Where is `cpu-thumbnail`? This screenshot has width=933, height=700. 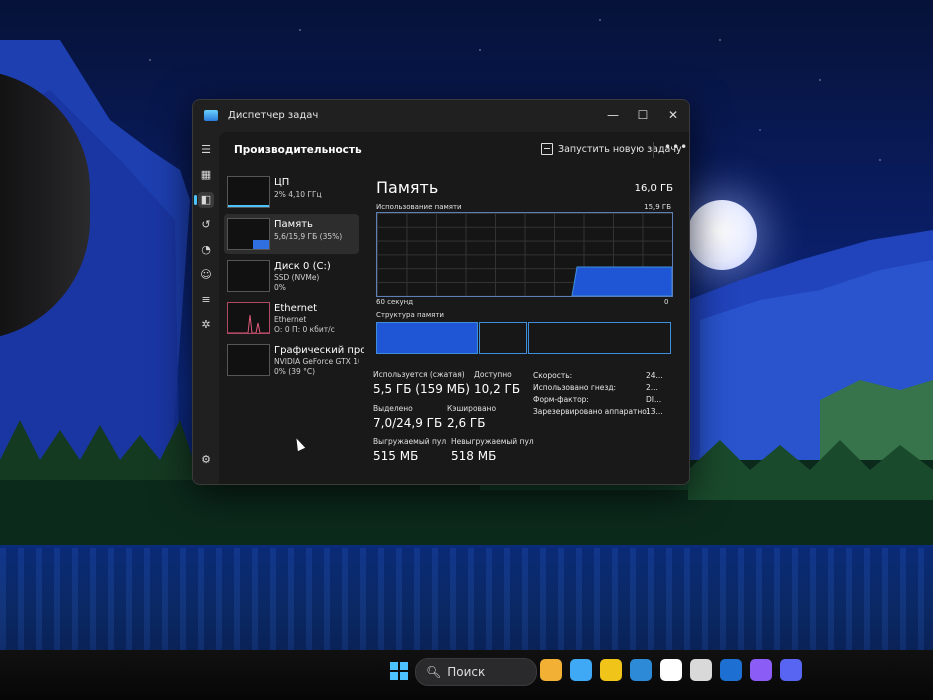
cpu-thumbnail is located at coordinates (248, 192).